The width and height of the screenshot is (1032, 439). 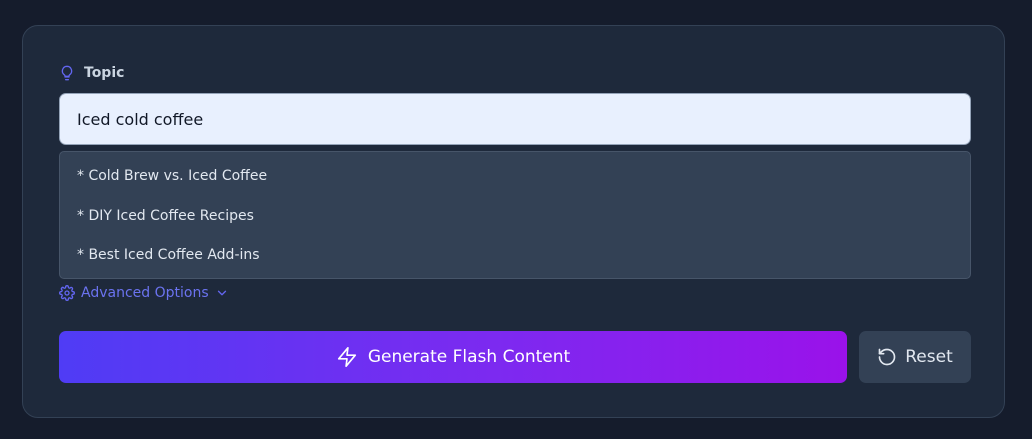 I want to click on suggestion-item: * DIY Iced Coffee Recipes, so click(x=515, y=222).